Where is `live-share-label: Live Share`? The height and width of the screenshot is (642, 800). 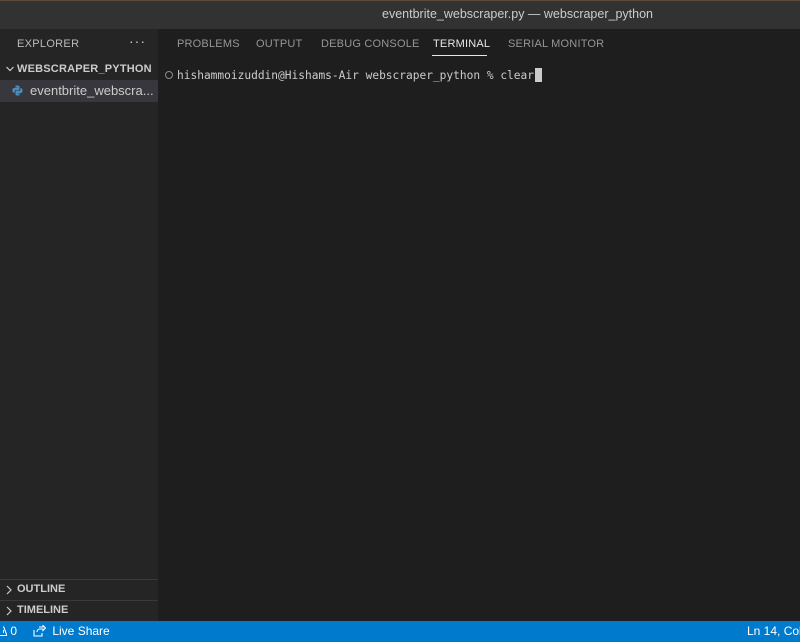
live-share-label: Live Share is located at coordinates (80, 631).